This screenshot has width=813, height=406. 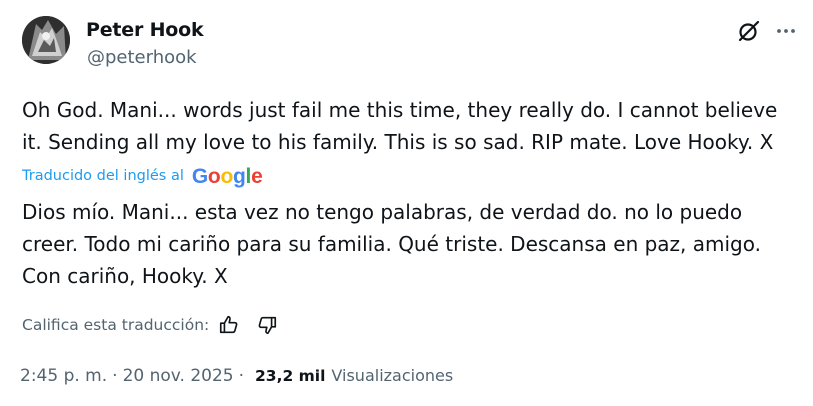 I want to click on google-logo: Google, so click(x=227, y=176).